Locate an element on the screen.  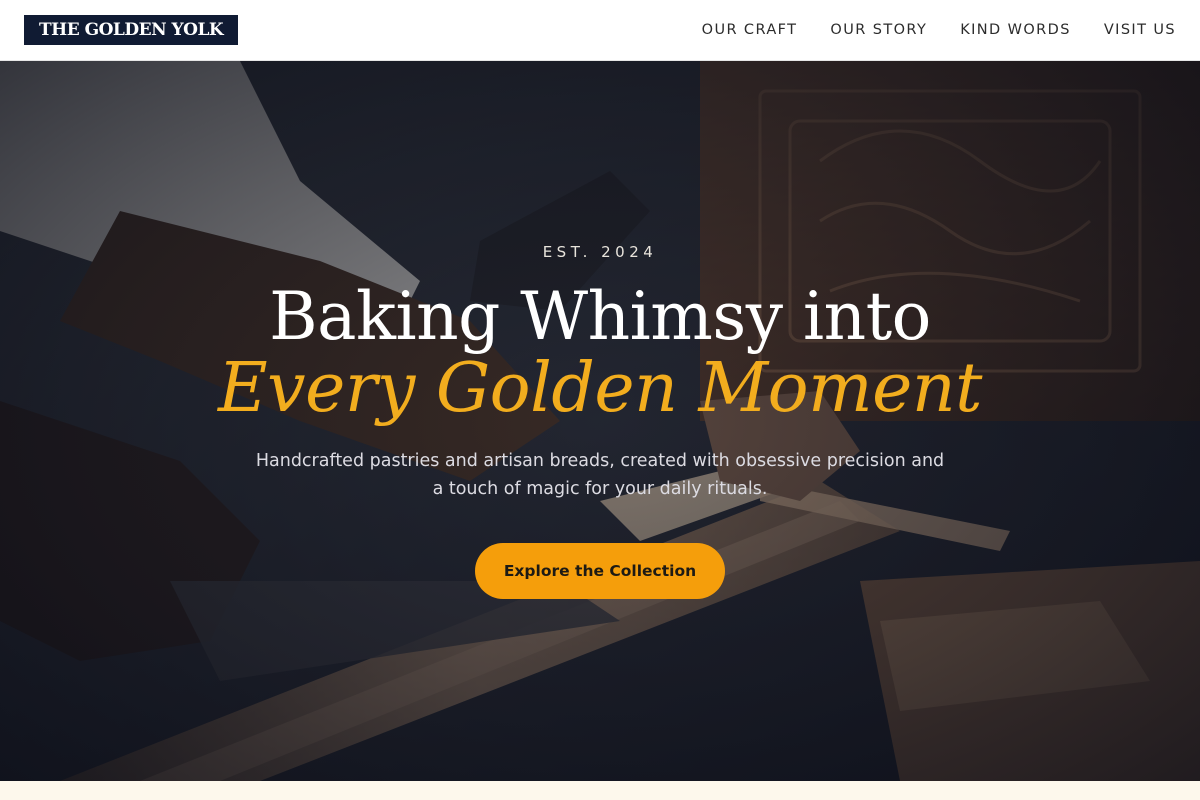
next-section-edge is located at coordinates (600, 790).